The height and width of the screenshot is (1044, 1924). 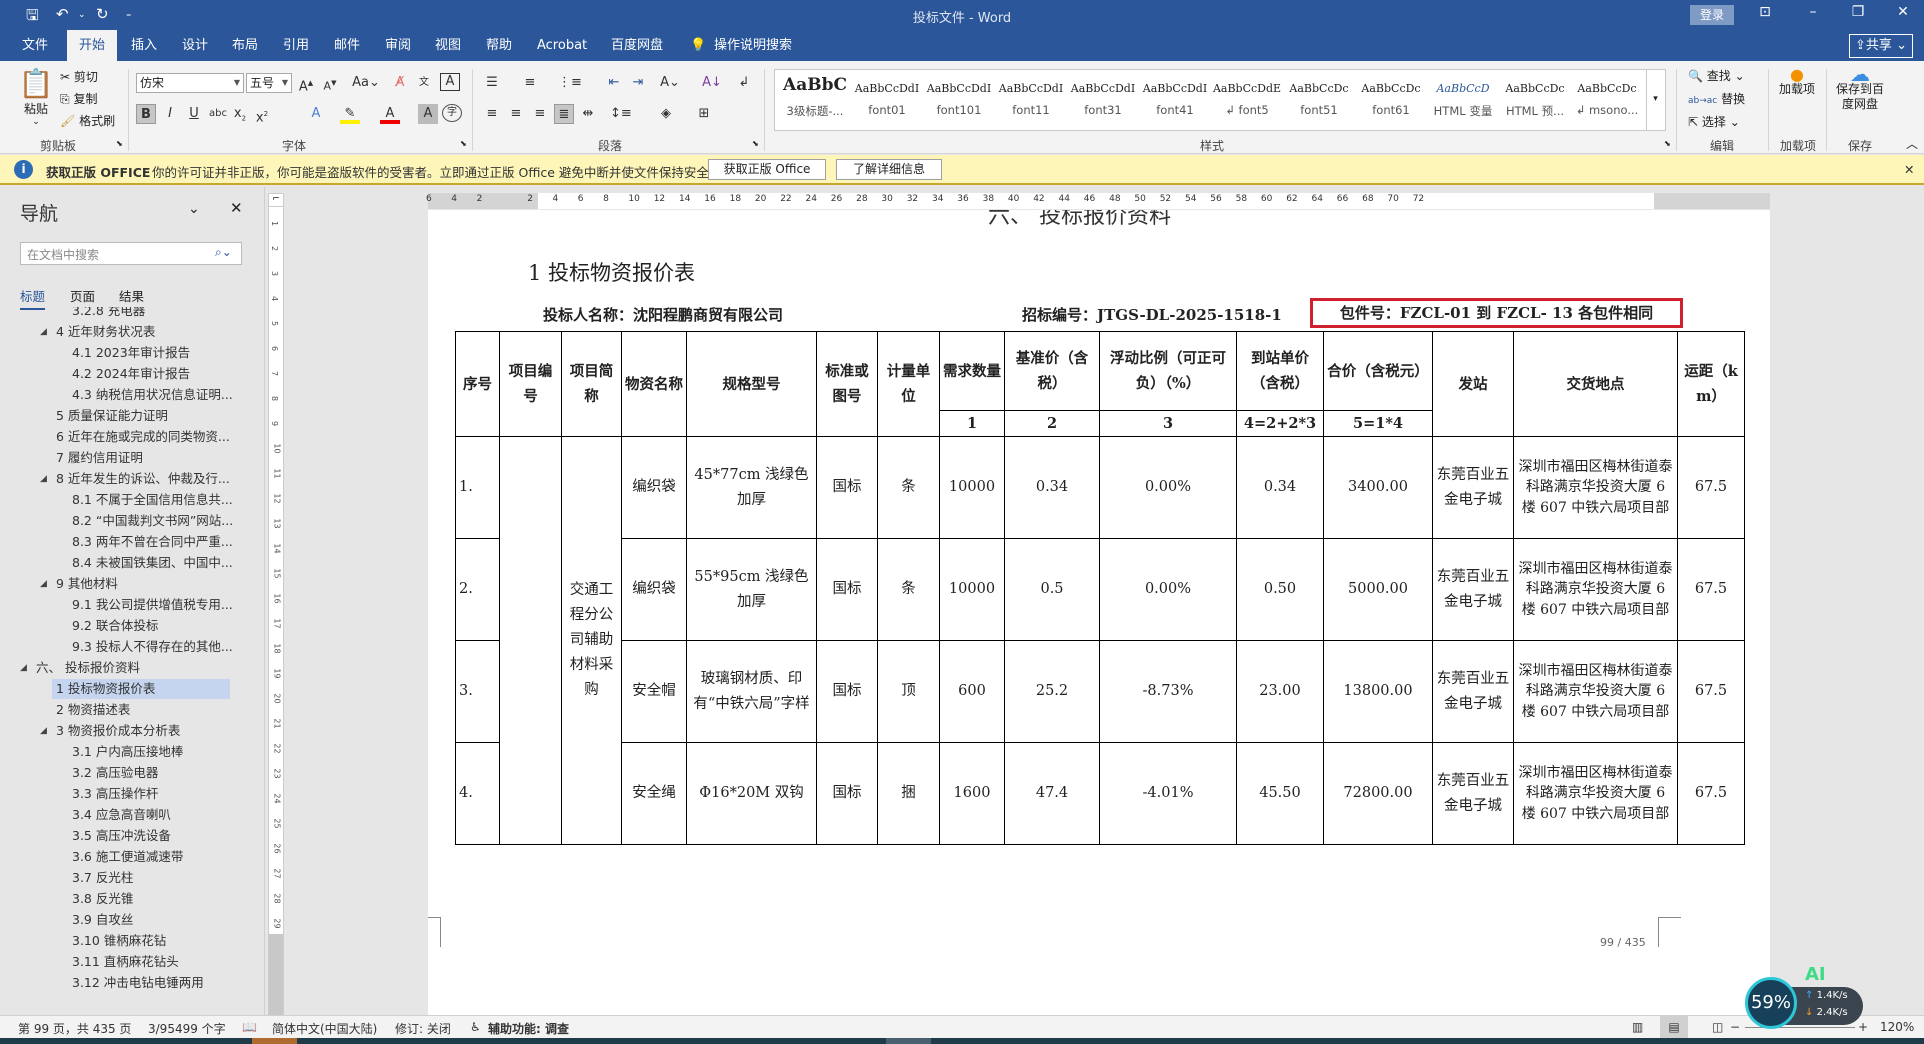 I want to click on maximize-icon: ❐, so click(x=1858, y=12).